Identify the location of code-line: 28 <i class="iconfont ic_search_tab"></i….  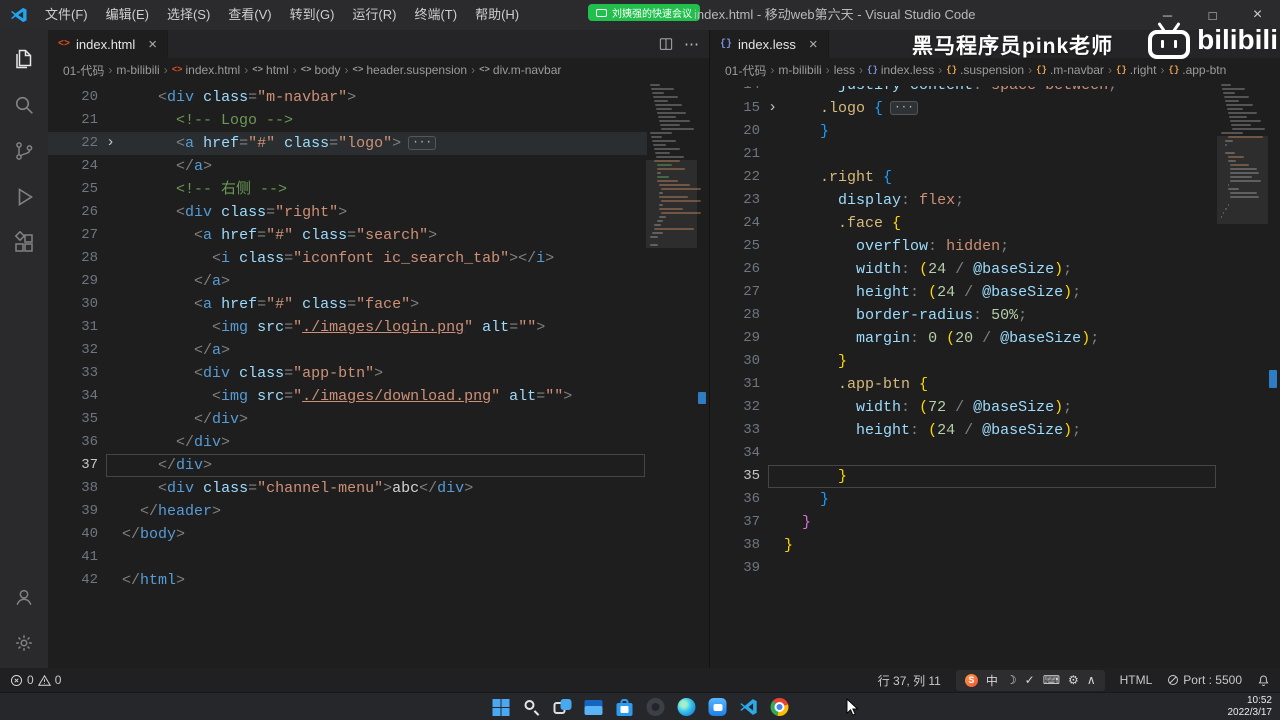
(347, 258).